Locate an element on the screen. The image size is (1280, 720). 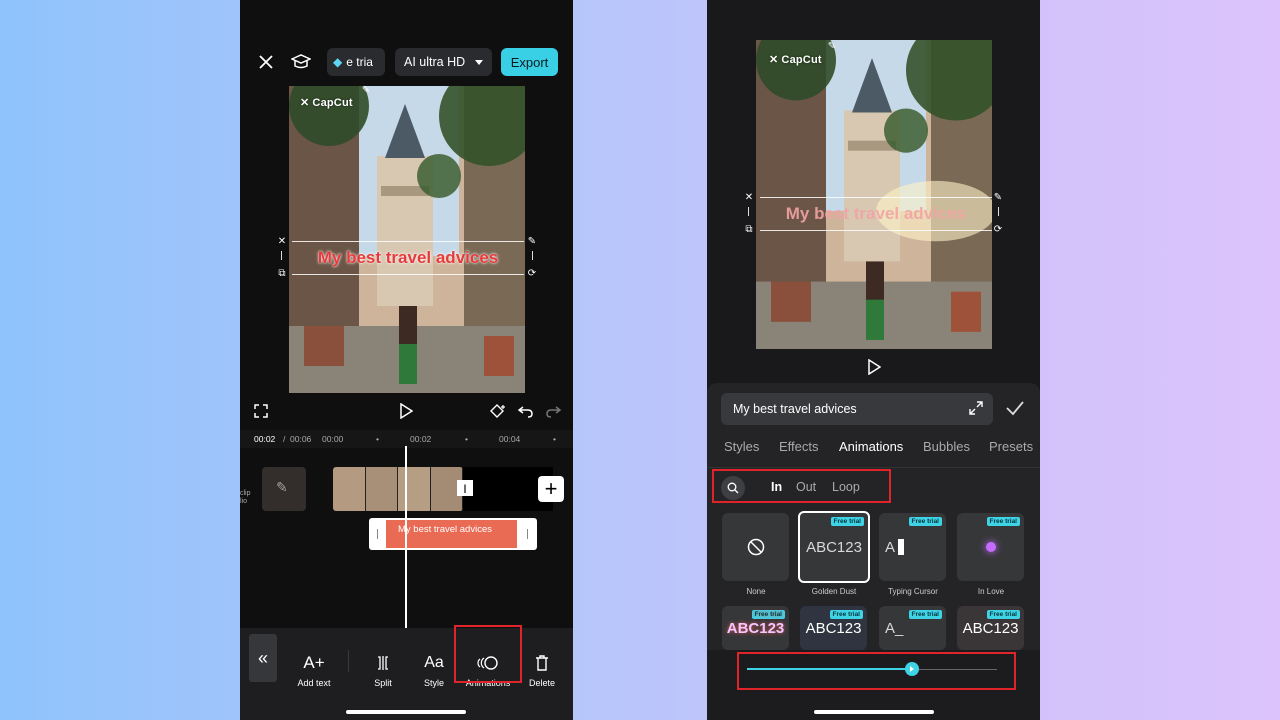
top-bar: ◆ e tria AI ultra HD Export is located at coordinates (406, 62).